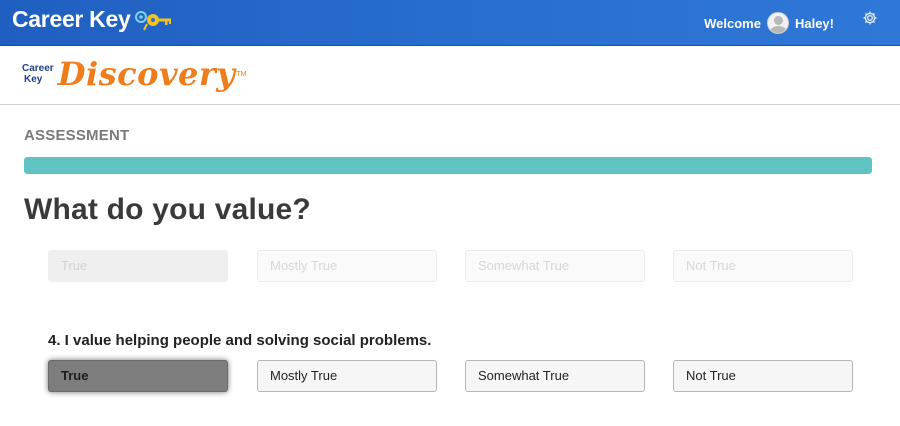  I want to click on brand-name: Career Key, so click(71, 19).